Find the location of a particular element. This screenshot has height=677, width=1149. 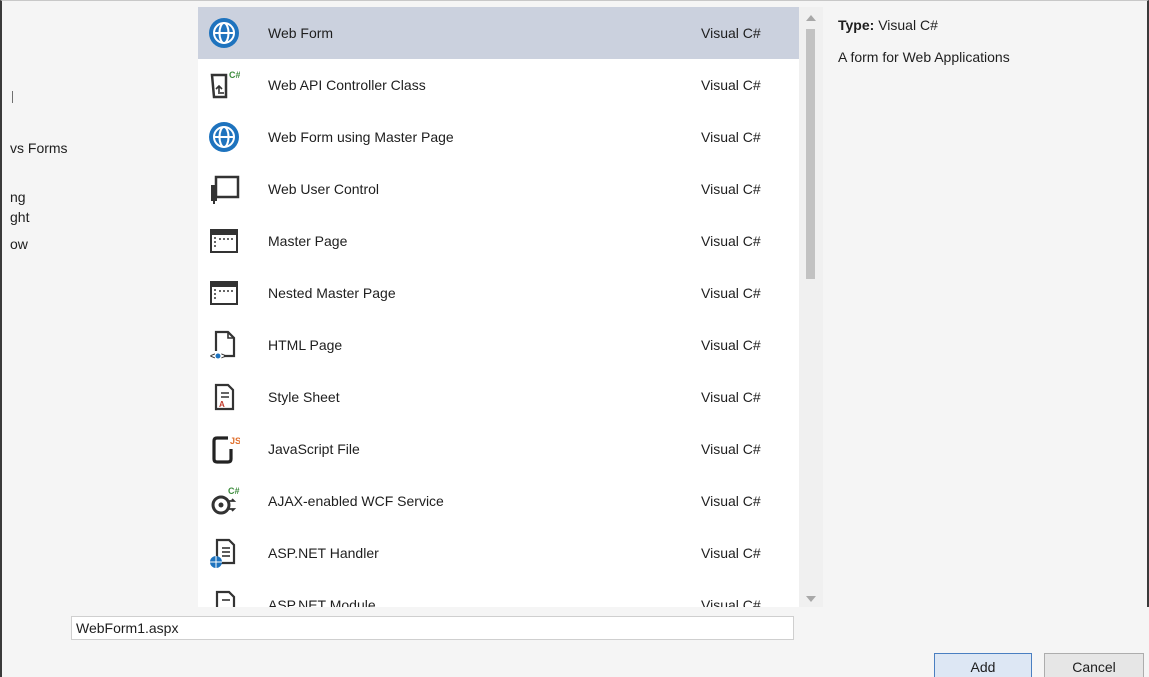

template-row-master-page: Master Page Visual C# is located at coordinates (498, 241).